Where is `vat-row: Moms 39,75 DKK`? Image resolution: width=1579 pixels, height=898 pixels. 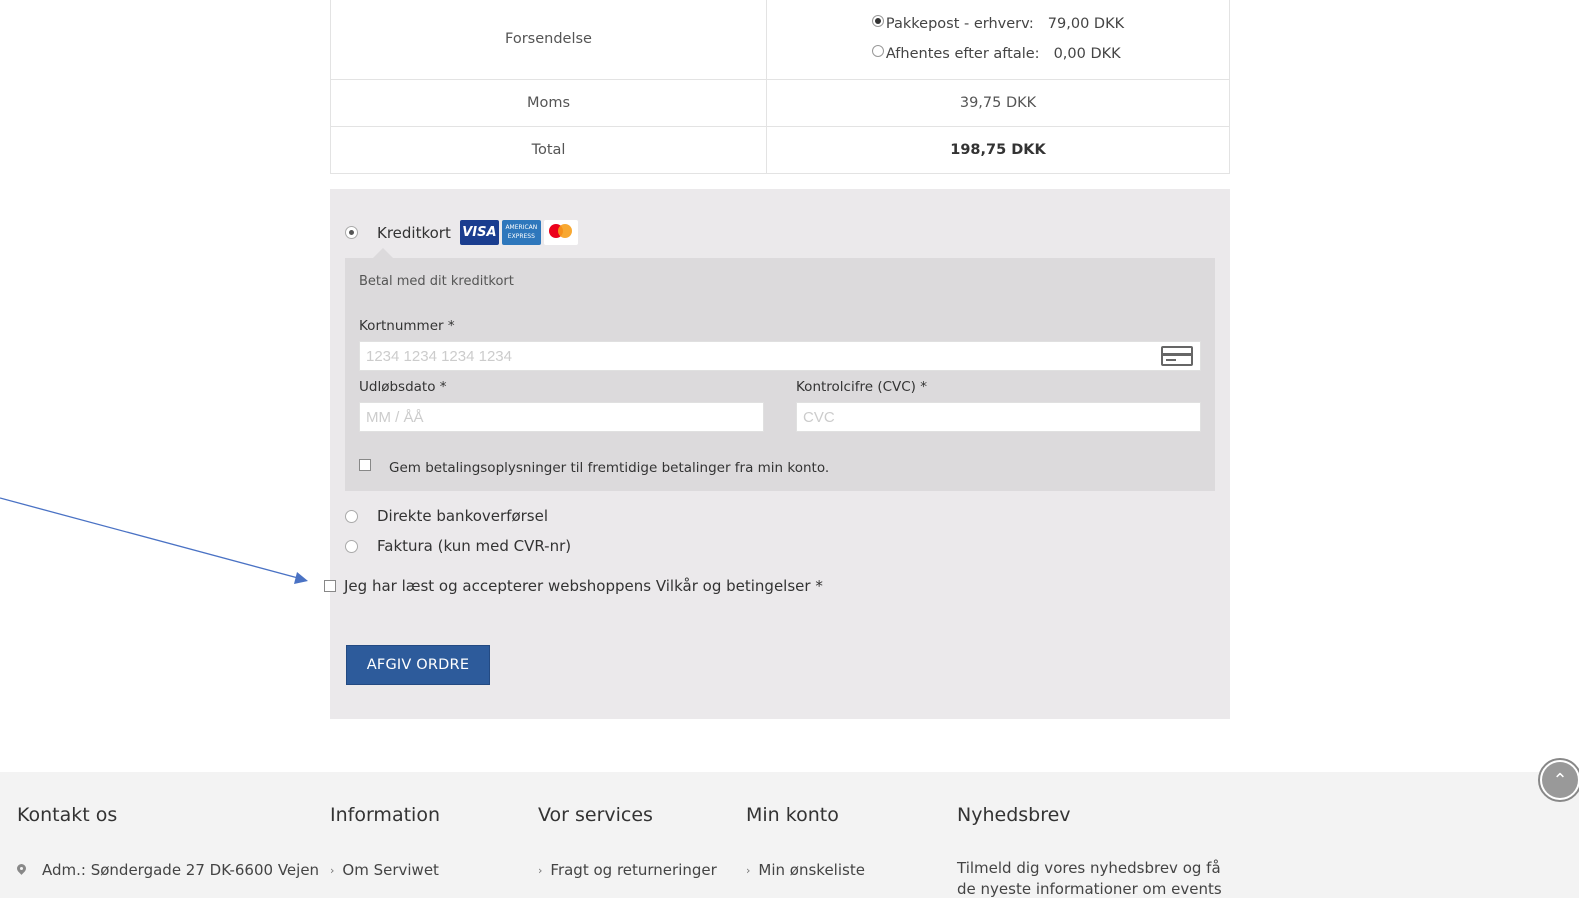
vat-row: Moms 39,75 DKK is located at coordinates (780, 103).